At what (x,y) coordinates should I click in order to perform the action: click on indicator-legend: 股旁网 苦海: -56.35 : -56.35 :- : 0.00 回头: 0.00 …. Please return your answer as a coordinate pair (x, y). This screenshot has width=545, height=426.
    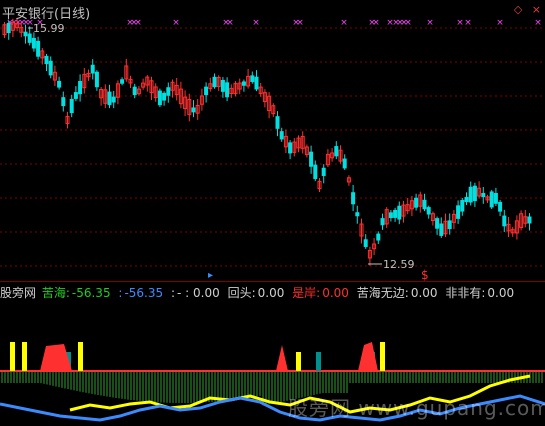
    Looking at the image, I should click on (259, 292).